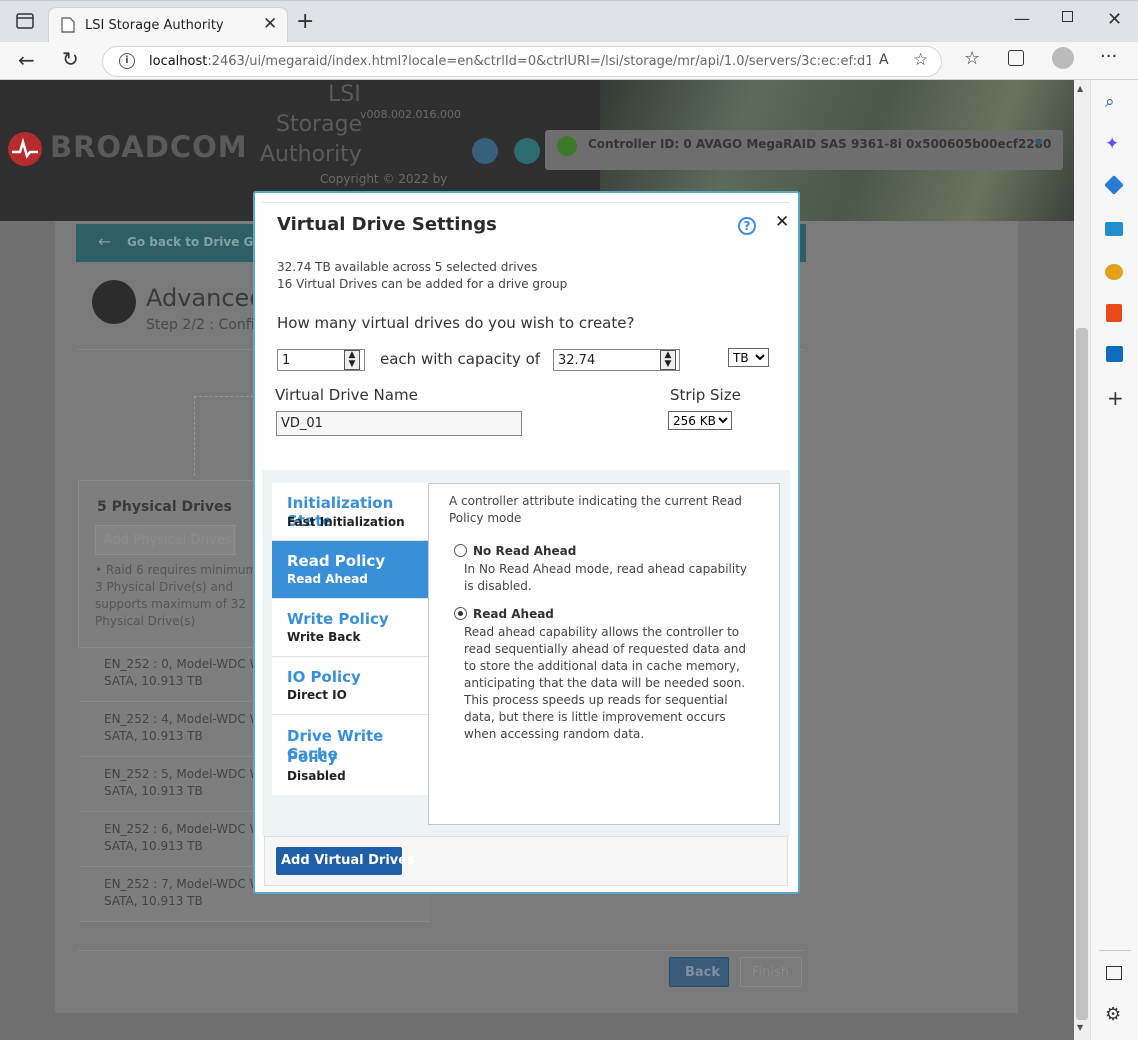 This screenshot has width=1138, height=1040. What do you see at coordinates (1114, 560) in the screenshot?
I see `browser-sidebar: ⌕ ✦ + ⚙` at bounding box center [1114, 560].